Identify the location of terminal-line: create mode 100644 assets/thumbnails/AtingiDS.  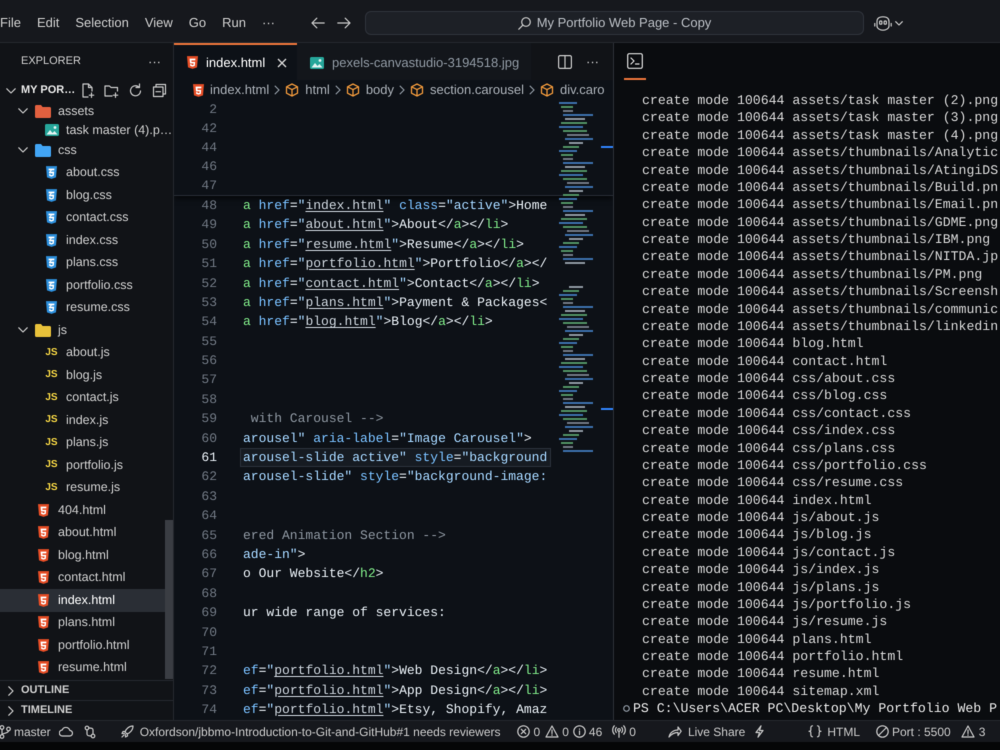
(820, 170).